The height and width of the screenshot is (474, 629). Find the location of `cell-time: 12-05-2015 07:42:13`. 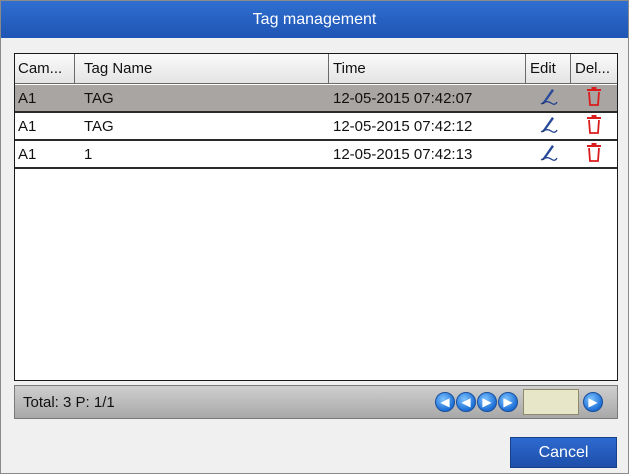

cell-time: 12-05-2015 07:42:13 is located at coordinates (403, 154).